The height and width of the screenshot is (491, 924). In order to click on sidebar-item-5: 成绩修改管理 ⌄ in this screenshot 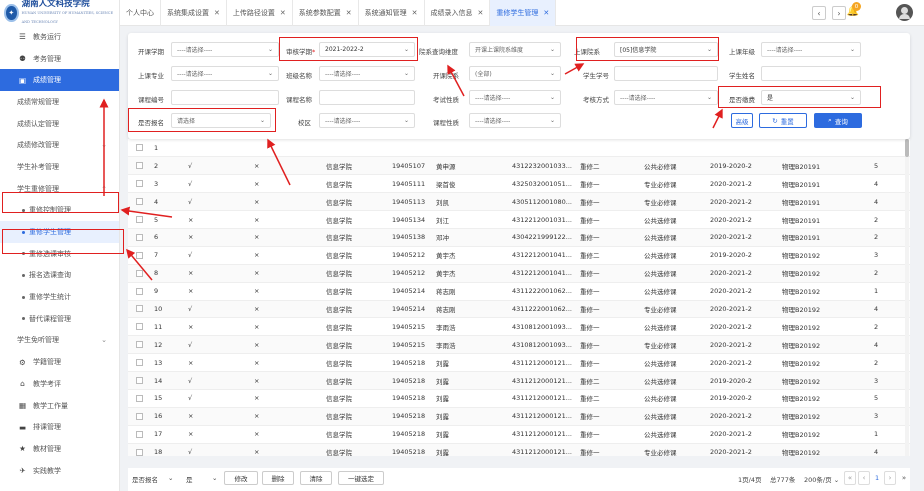, I will do `click(59, 145)`.